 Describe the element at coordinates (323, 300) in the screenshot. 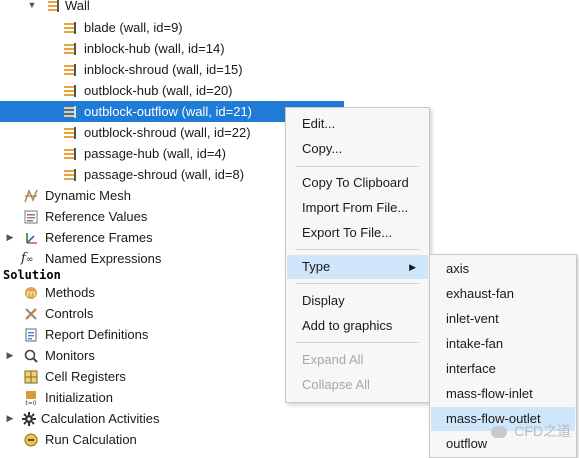

I see `menu-item-label: Display` at that location.